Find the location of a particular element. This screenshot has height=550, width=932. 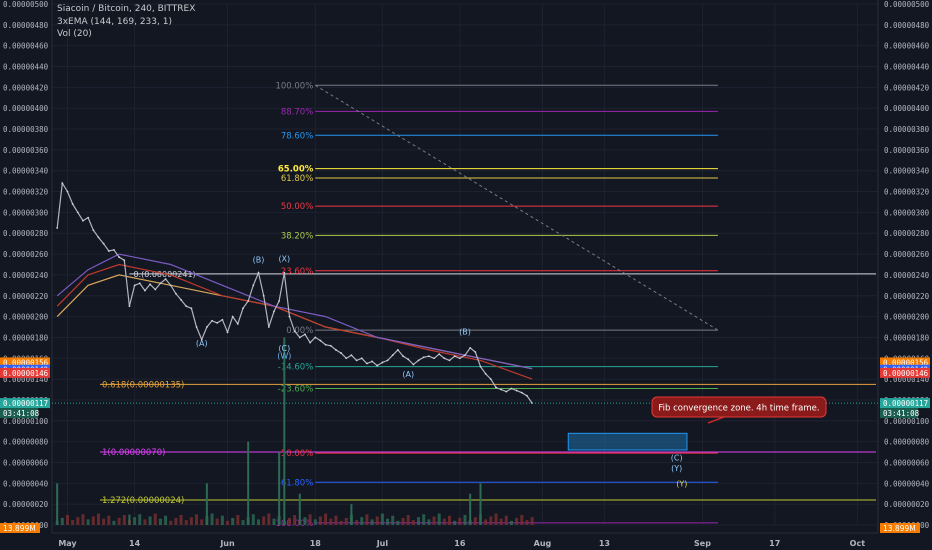

x-tick-label: 16 is located at coordinates (460, 543).